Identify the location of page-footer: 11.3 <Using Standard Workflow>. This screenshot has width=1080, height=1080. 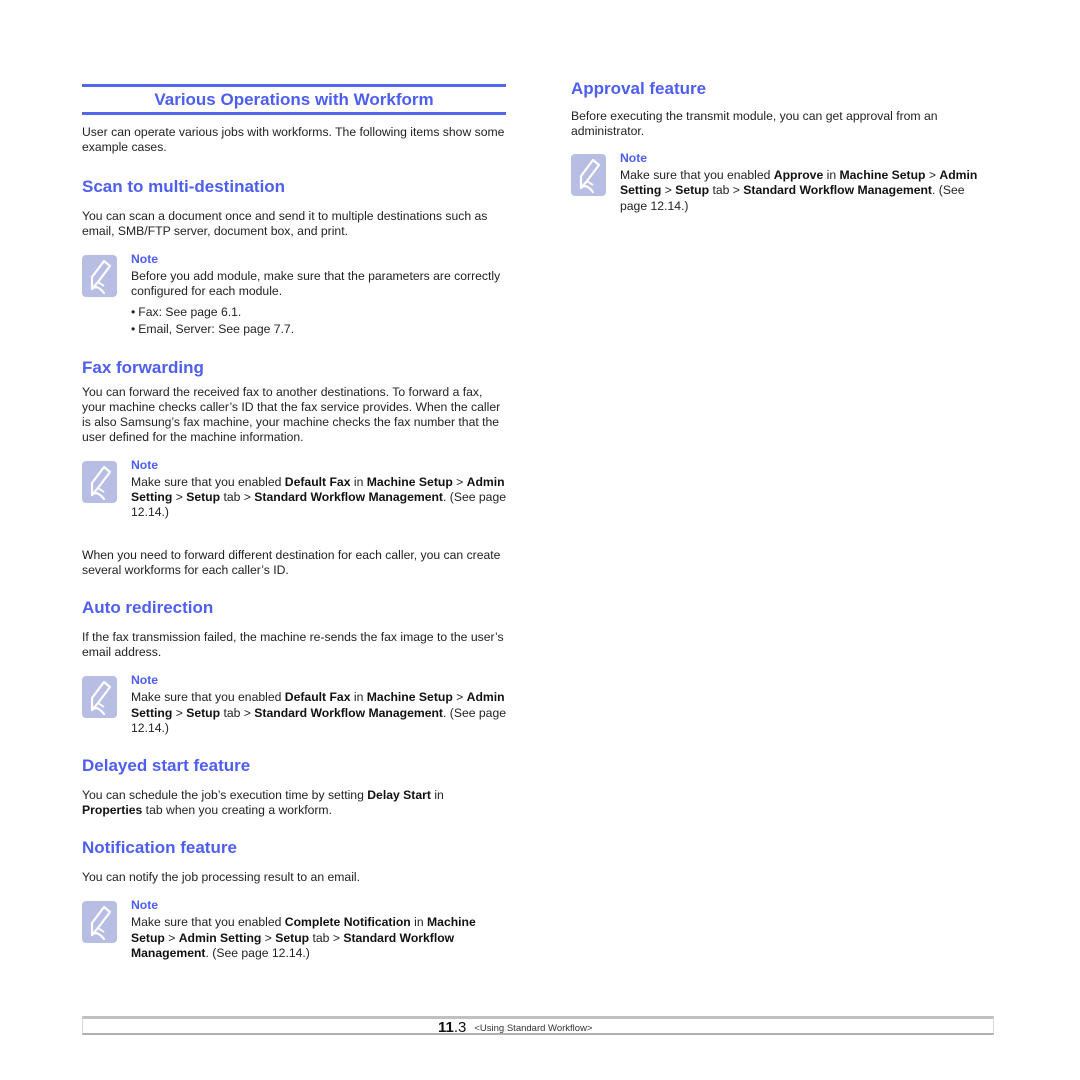
(515, 1028).